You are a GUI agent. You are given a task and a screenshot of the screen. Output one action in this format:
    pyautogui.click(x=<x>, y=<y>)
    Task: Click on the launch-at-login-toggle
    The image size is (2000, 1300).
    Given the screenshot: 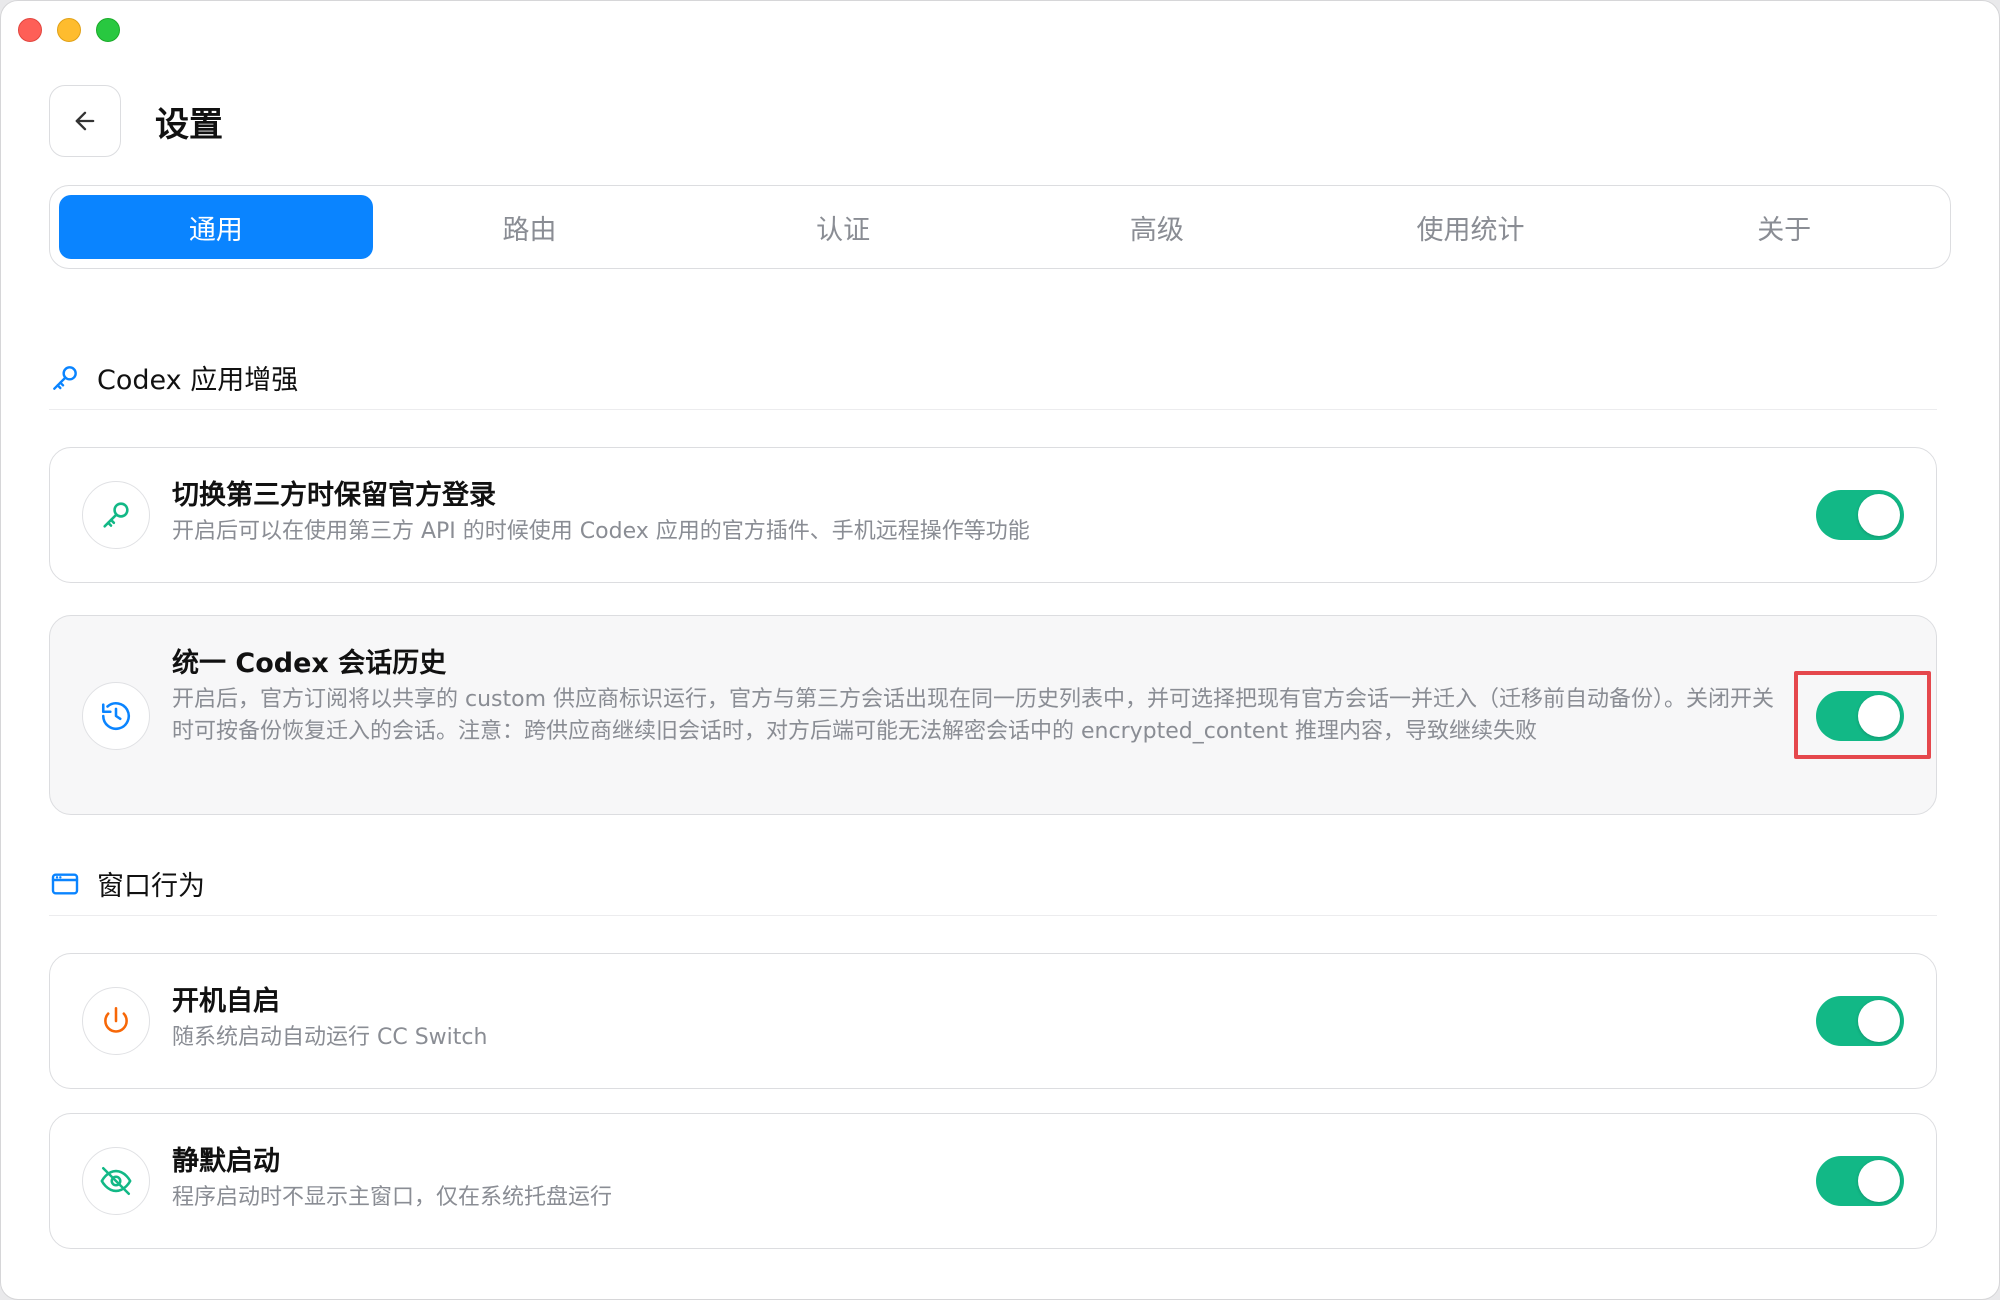 What is the action you would take?
    pyautogui.click(x=1860, y=1021)
    